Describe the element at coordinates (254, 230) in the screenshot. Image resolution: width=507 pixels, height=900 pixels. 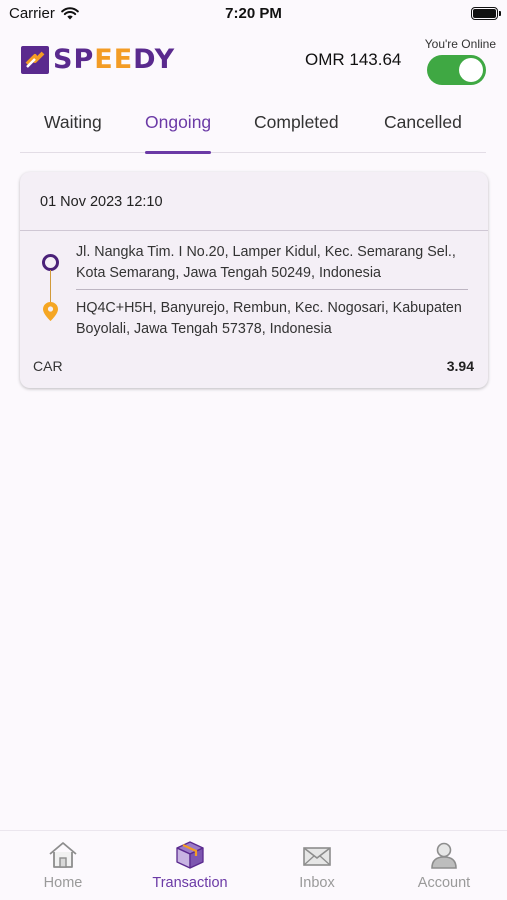
I see `card-divider` at that location.